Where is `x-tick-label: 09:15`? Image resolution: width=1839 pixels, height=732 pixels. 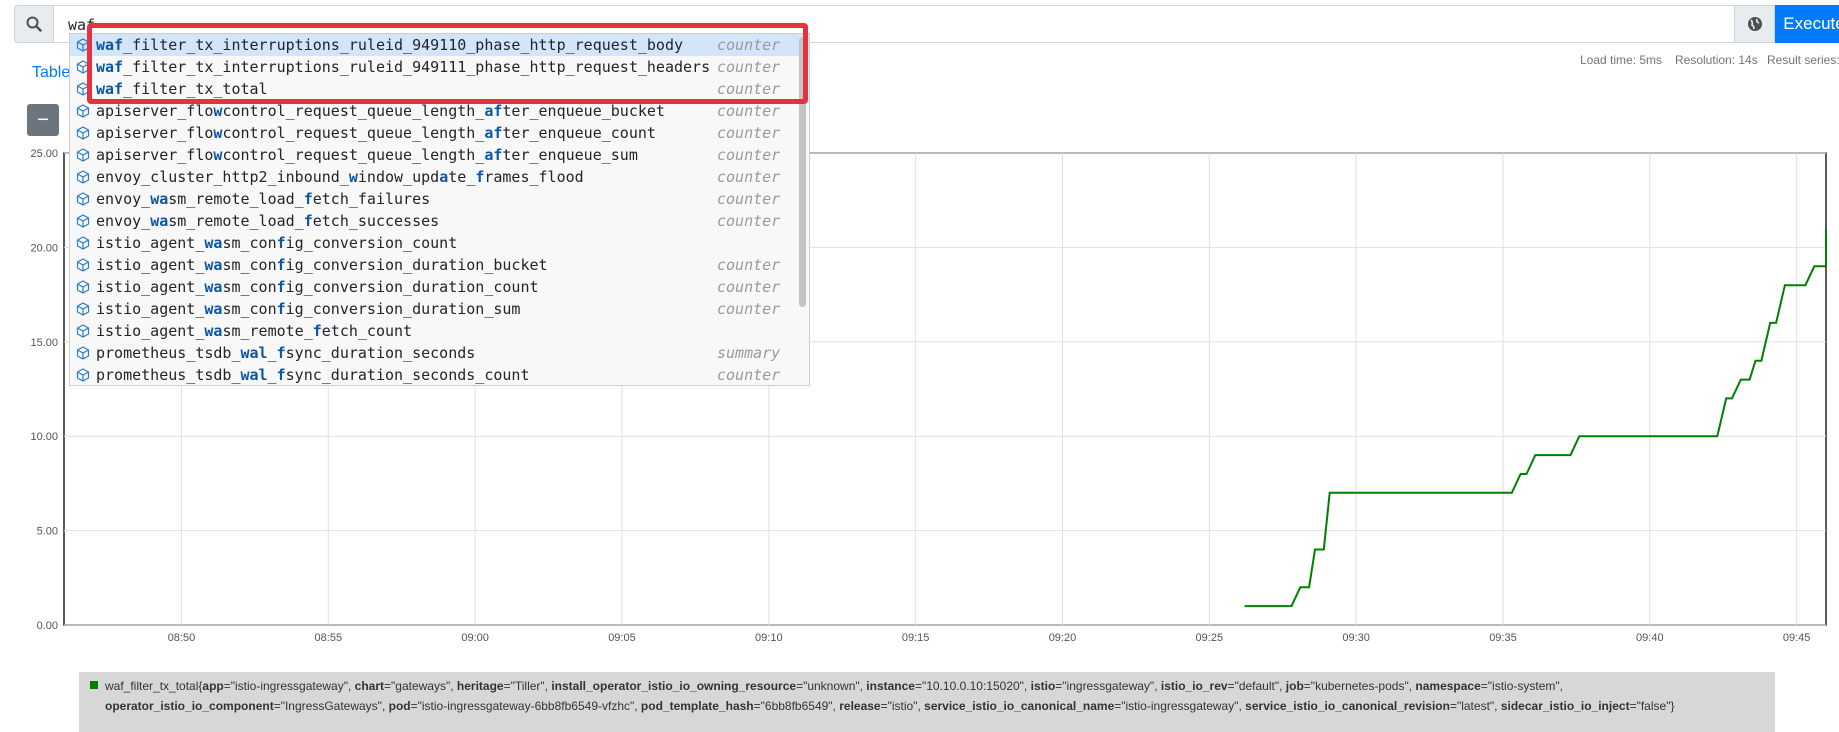 x-tick-label: 09:15 is located at coordinates (916, 638).